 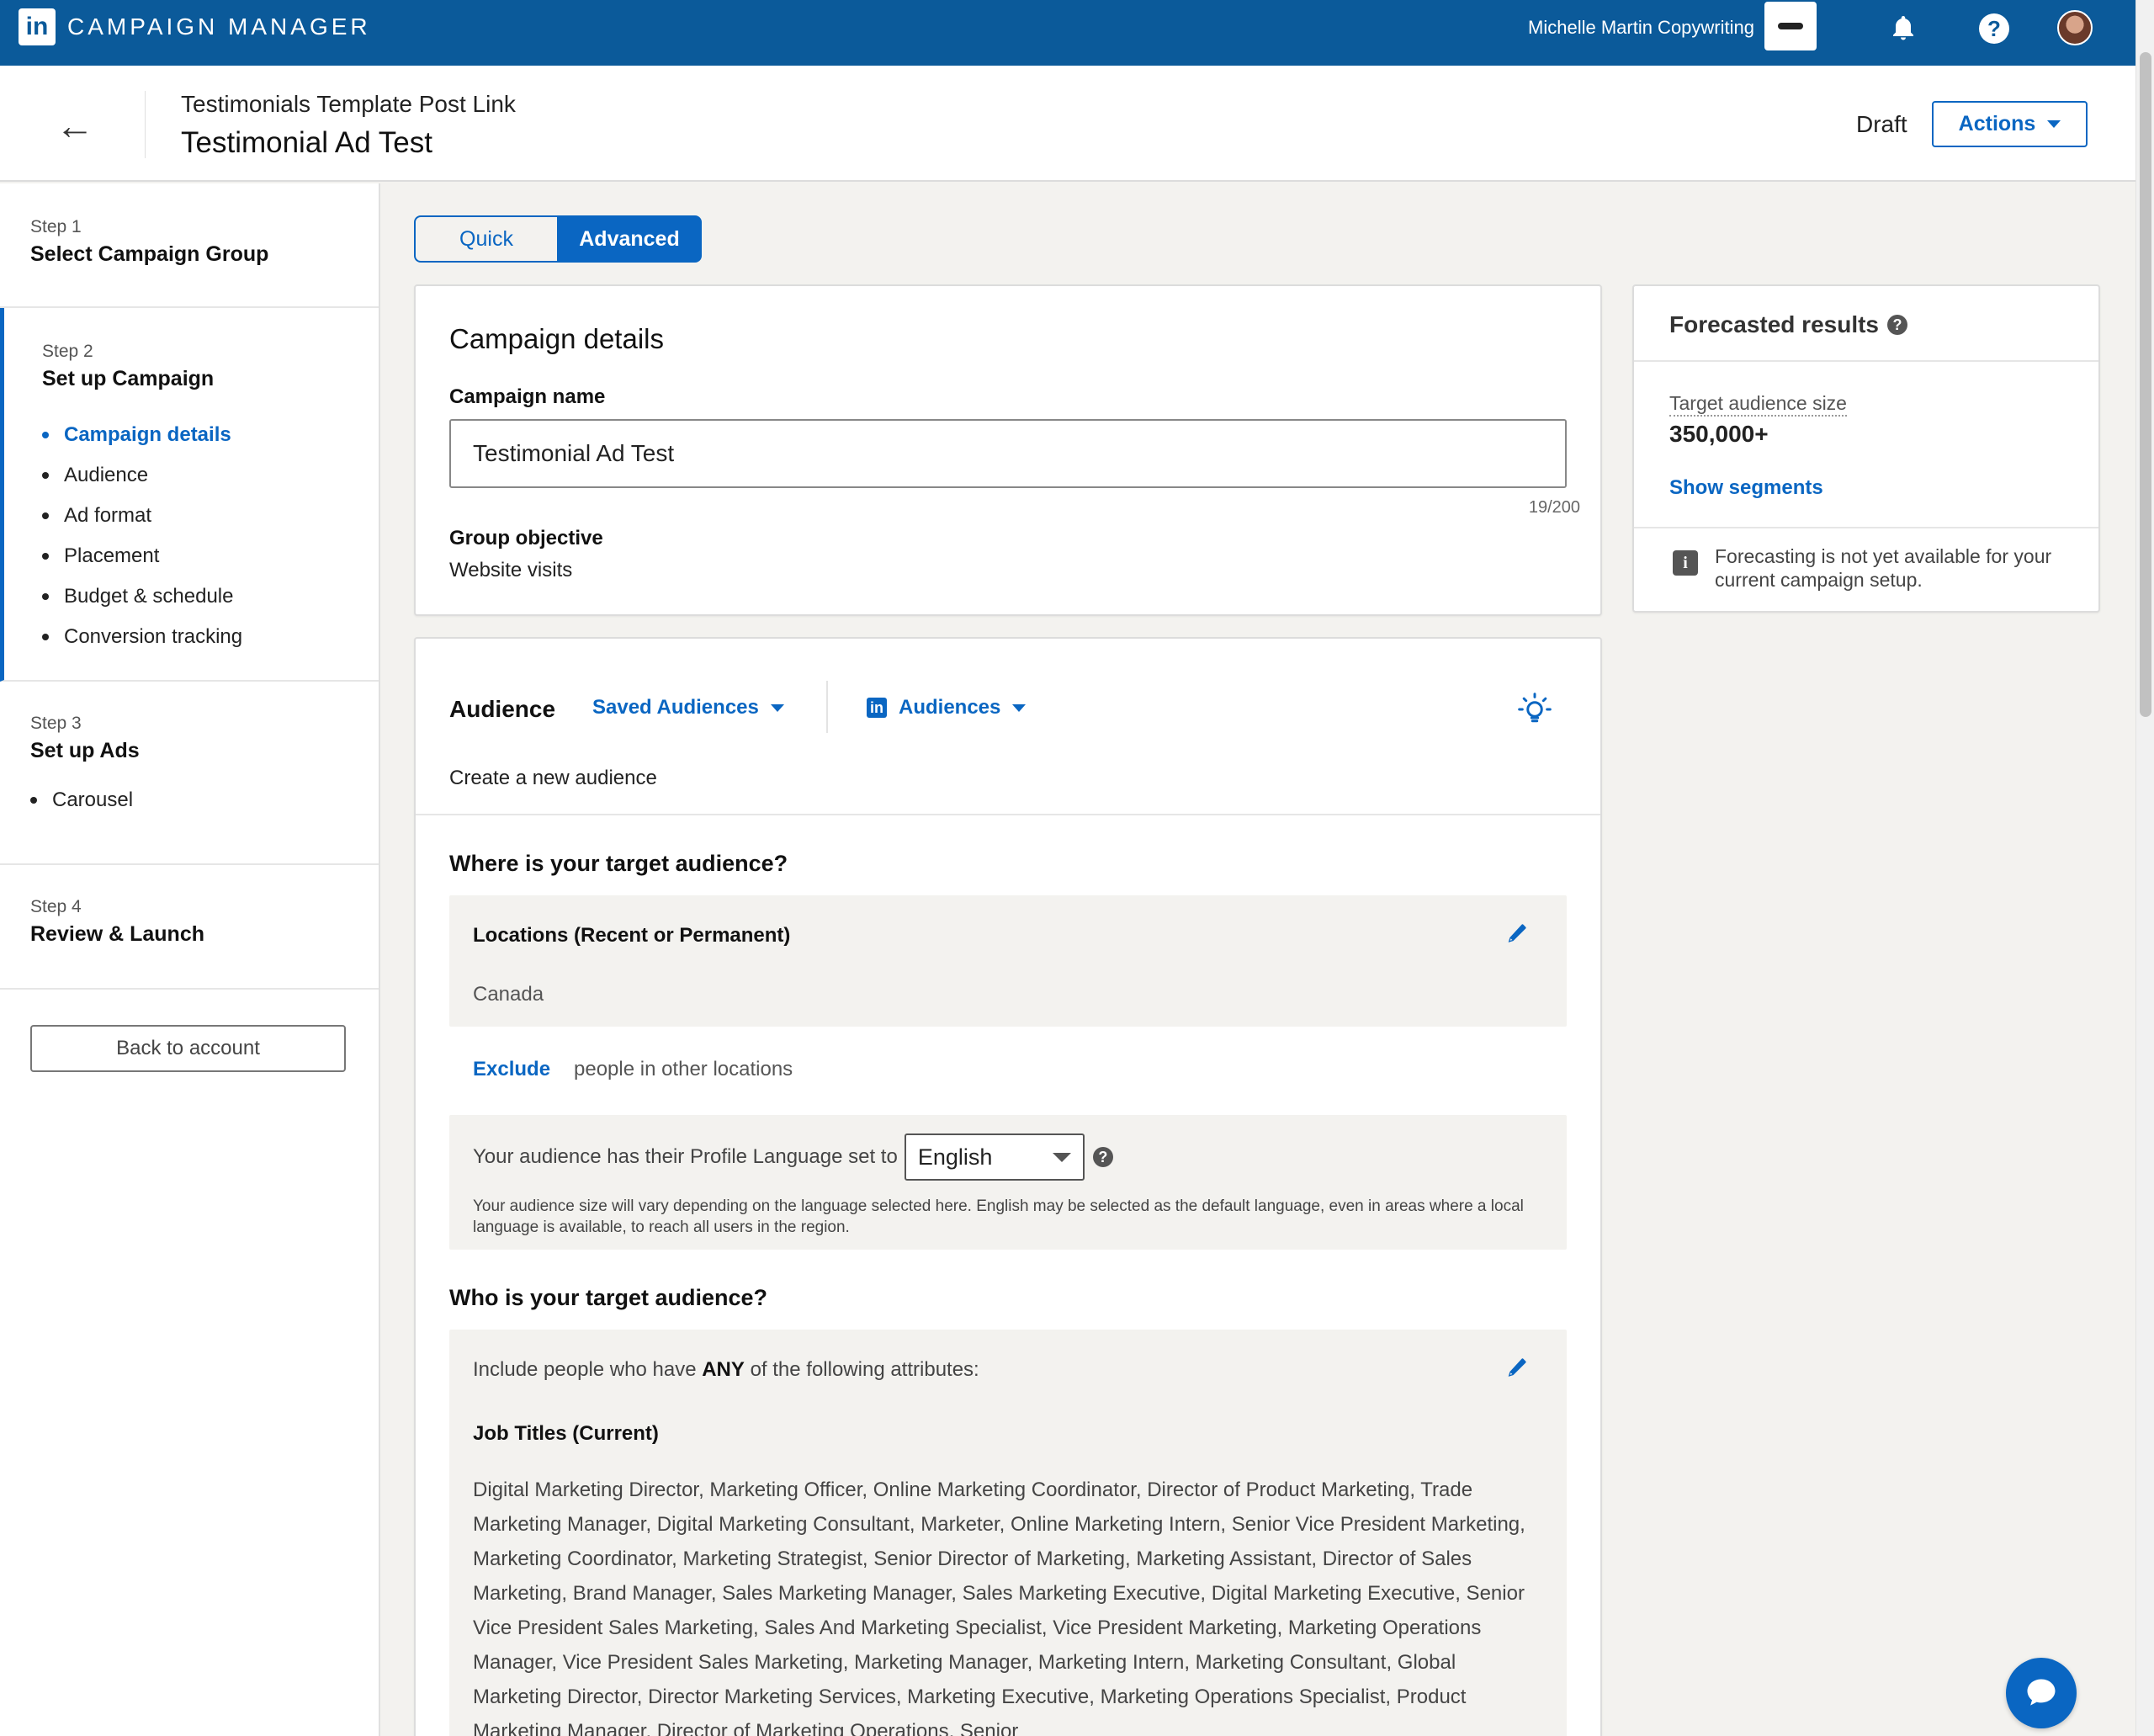 I want to click on actions-button: Actions, so click(x=2010, y=124).